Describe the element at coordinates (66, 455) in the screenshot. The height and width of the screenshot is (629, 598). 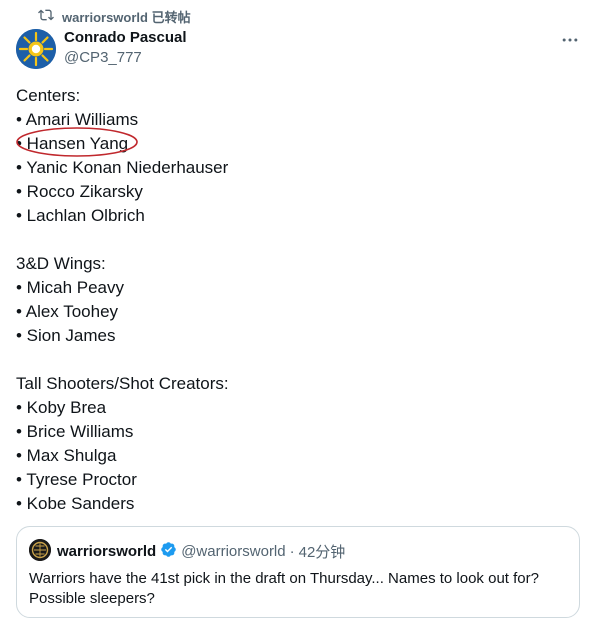
I see `list-item: • Max Shulga` at that location.